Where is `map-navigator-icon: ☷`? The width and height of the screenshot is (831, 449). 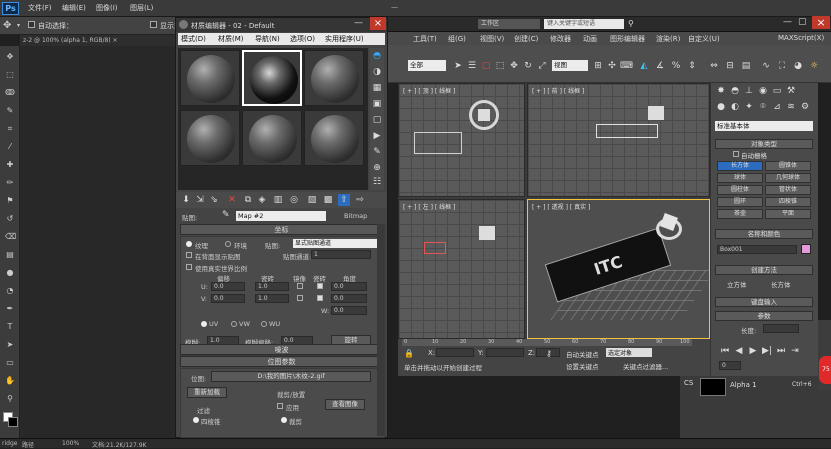
map-navigator-icon: ☷ is located at coordinates (377, 182).